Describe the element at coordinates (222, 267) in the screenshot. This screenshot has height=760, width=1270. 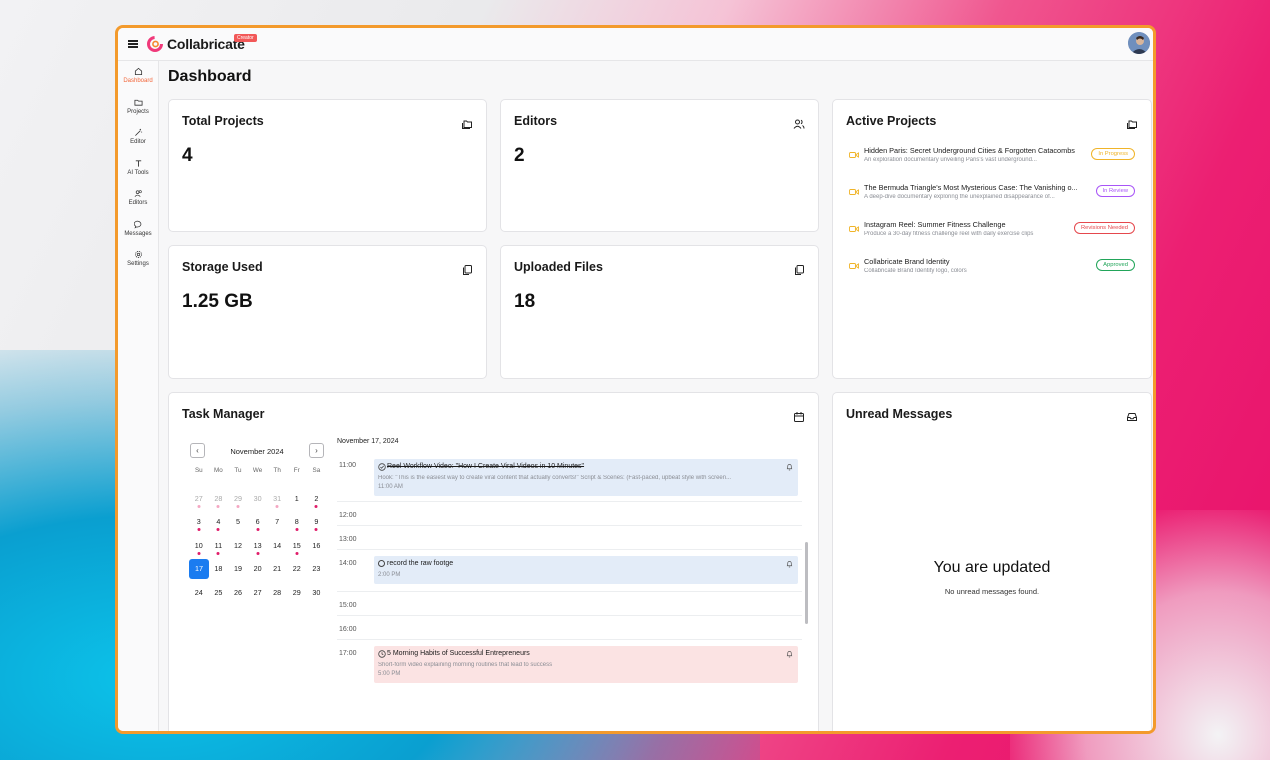
I see `card-title: Storage Used` at that location.